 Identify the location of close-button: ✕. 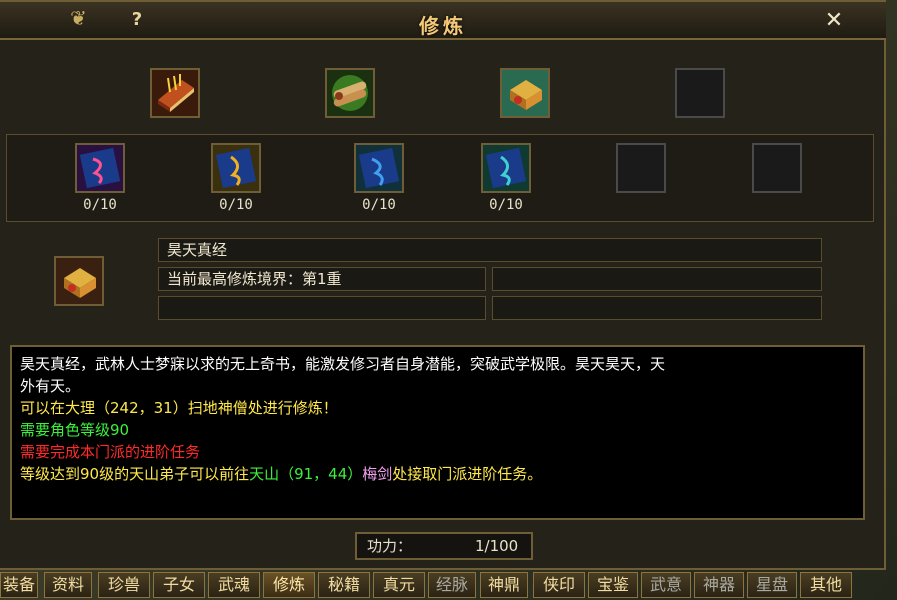
(834, 21).